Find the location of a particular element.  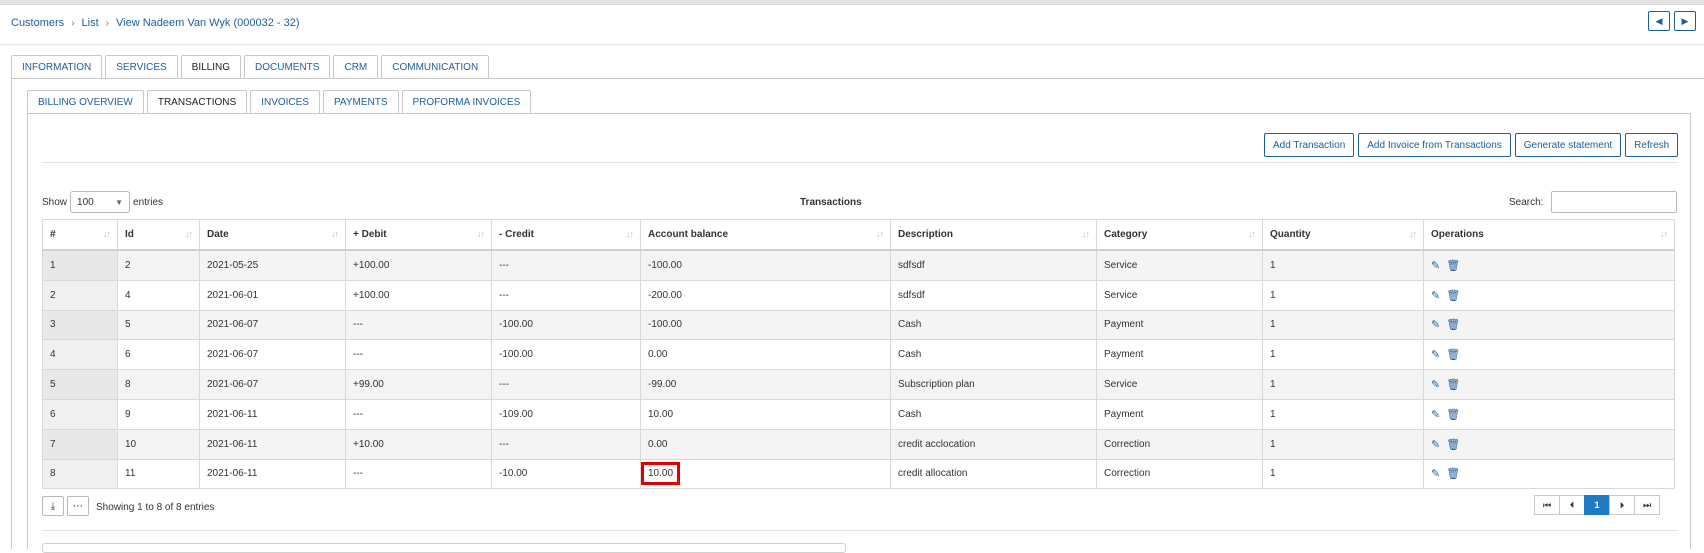

column-header-debit: + Debit ↓↑ is located at coordinates (418, 235).